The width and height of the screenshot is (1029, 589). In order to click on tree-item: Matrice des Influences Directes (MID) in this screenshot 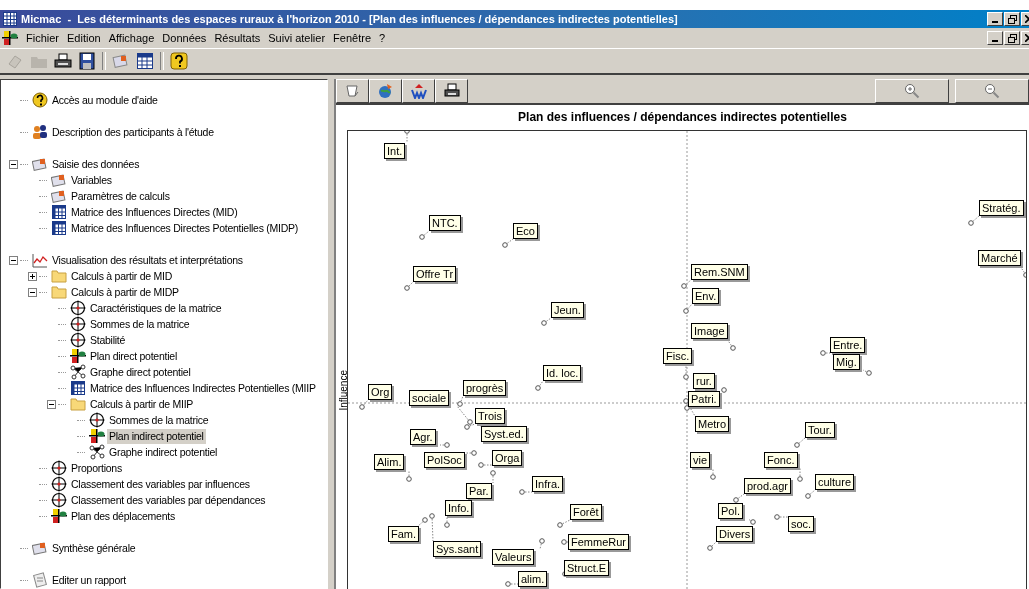, I will do `click(154, 212)`.